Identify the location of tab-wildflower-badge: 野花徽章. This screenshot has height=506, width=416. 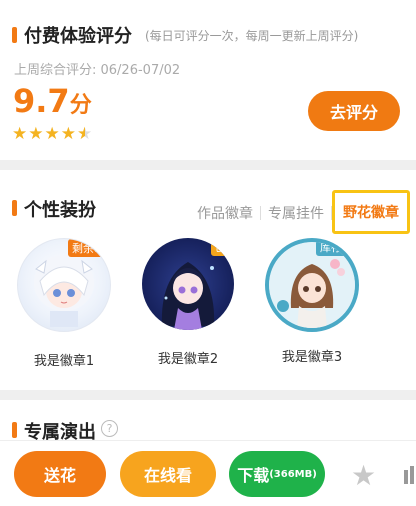
(371, 212).